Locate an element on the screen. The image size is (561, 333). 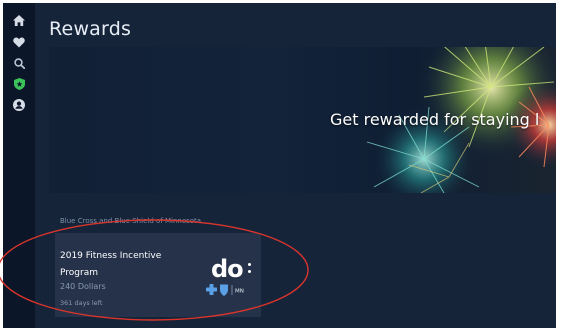
card-title: 2019 Fitness Incentive Program is located at coordinates (111, 264).